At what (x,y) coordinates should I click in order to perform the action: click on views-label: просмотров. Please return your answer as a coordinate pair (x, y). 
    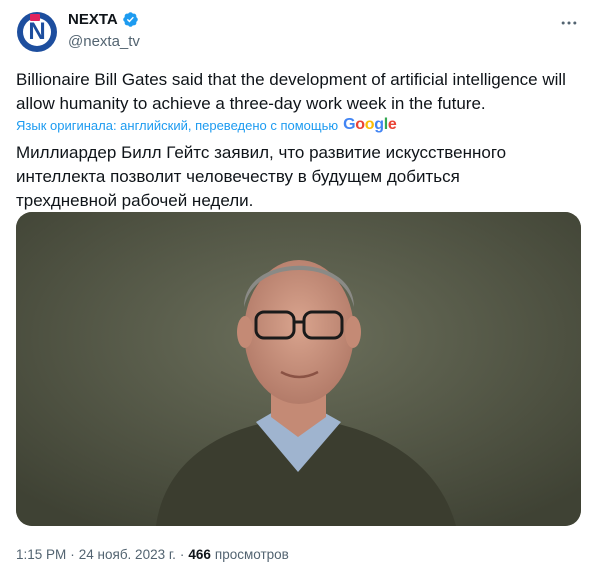
    Looking at the image, I should click on (251, 554).